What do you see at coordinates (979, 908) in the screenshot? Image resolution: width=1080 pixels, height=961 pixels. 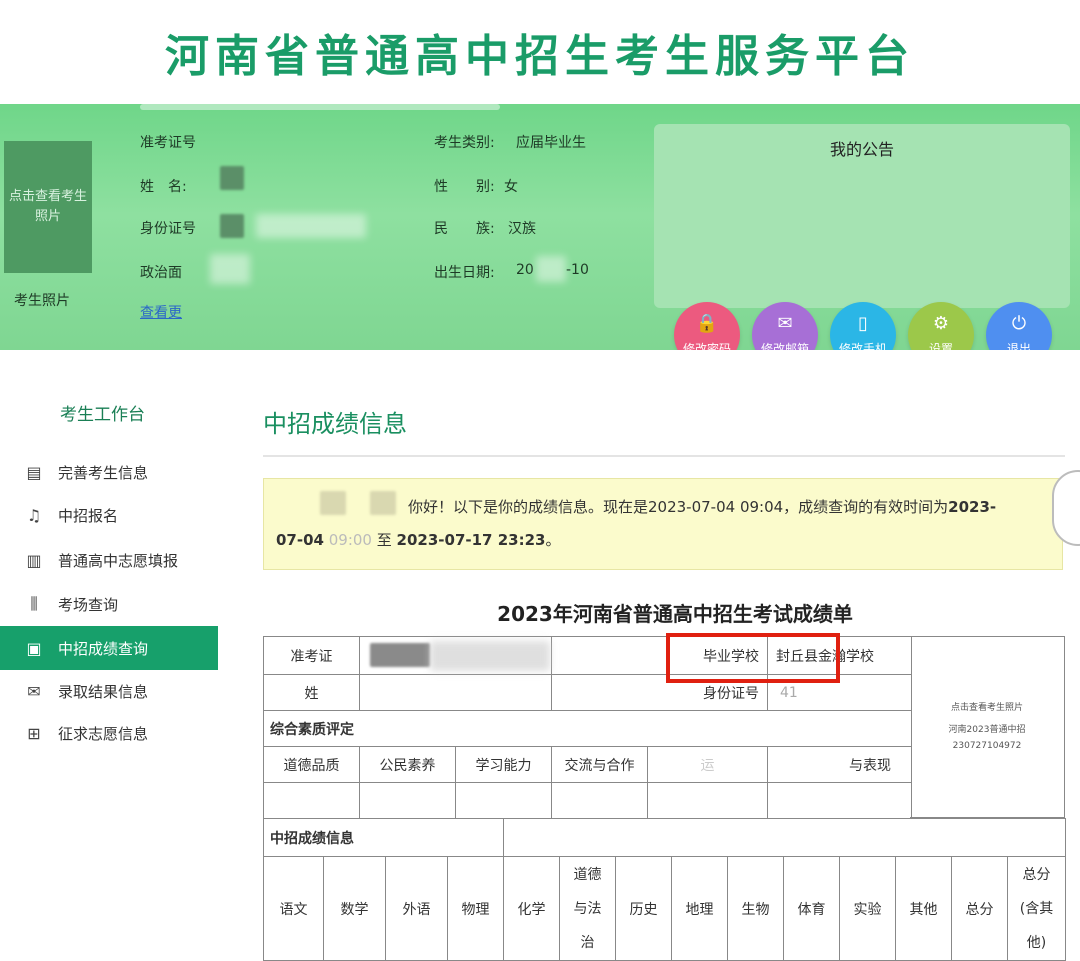 I see `score-col-total: 总分` at bounding box center [979, 908].